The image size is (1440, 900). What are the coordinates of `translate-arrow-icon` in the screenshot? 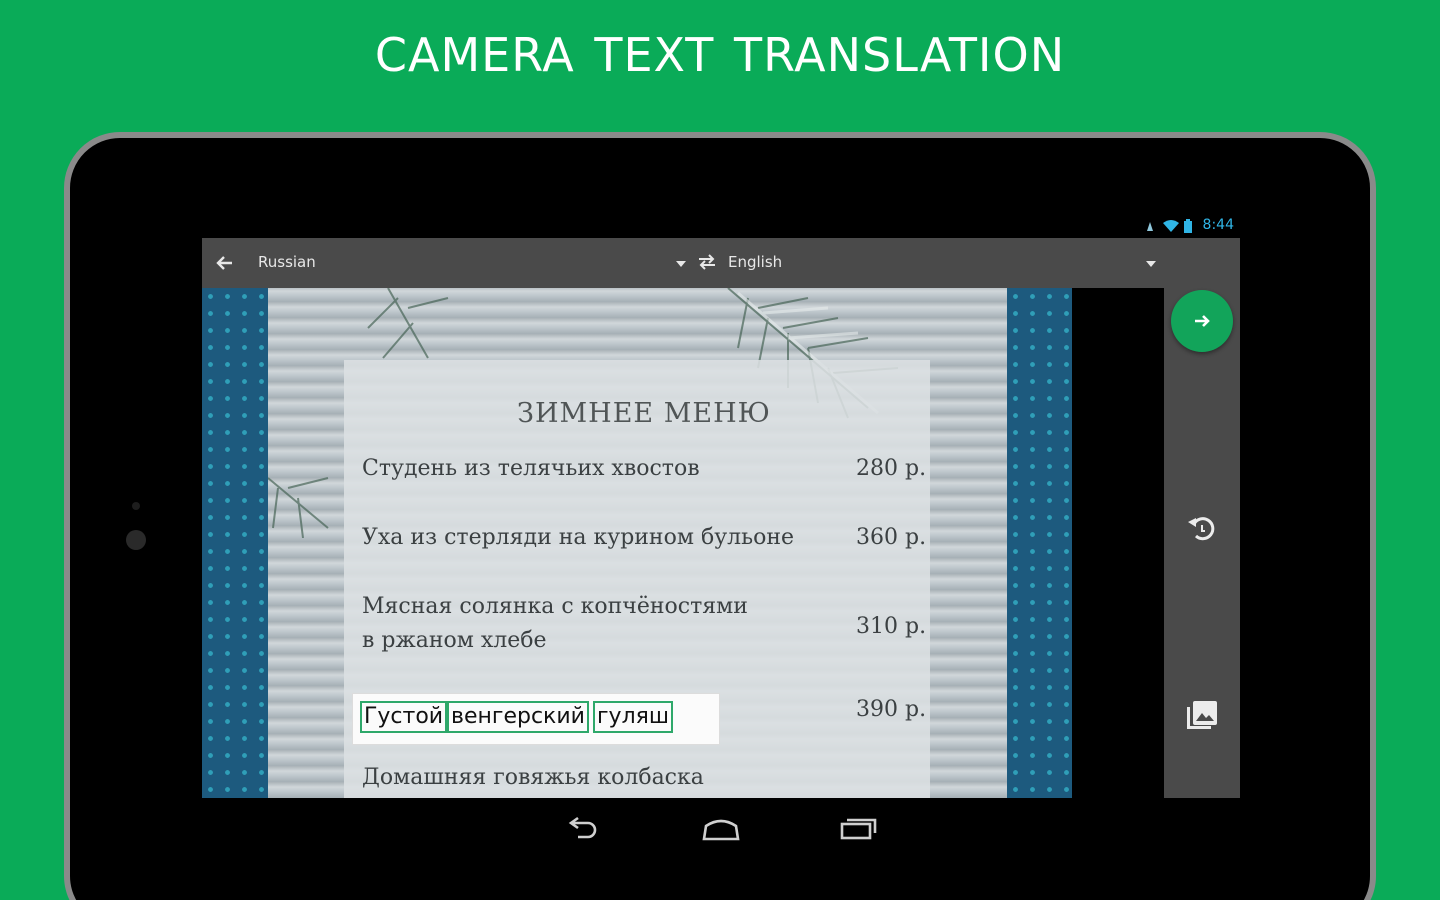 It's located at (1202, 321).